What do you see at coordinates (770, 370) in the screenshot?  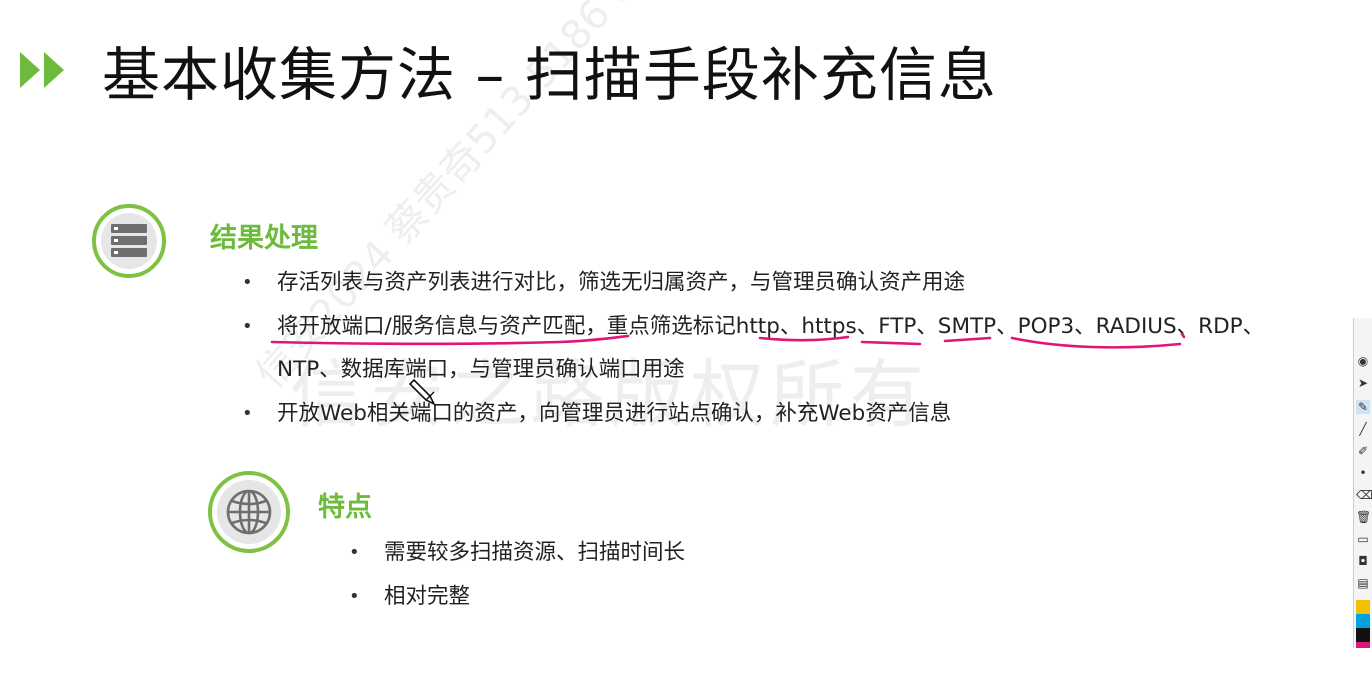 I see `list-item-continuation: NTP、数据库端口，与管理员确认端口用途` at bounding box center [770, 370].